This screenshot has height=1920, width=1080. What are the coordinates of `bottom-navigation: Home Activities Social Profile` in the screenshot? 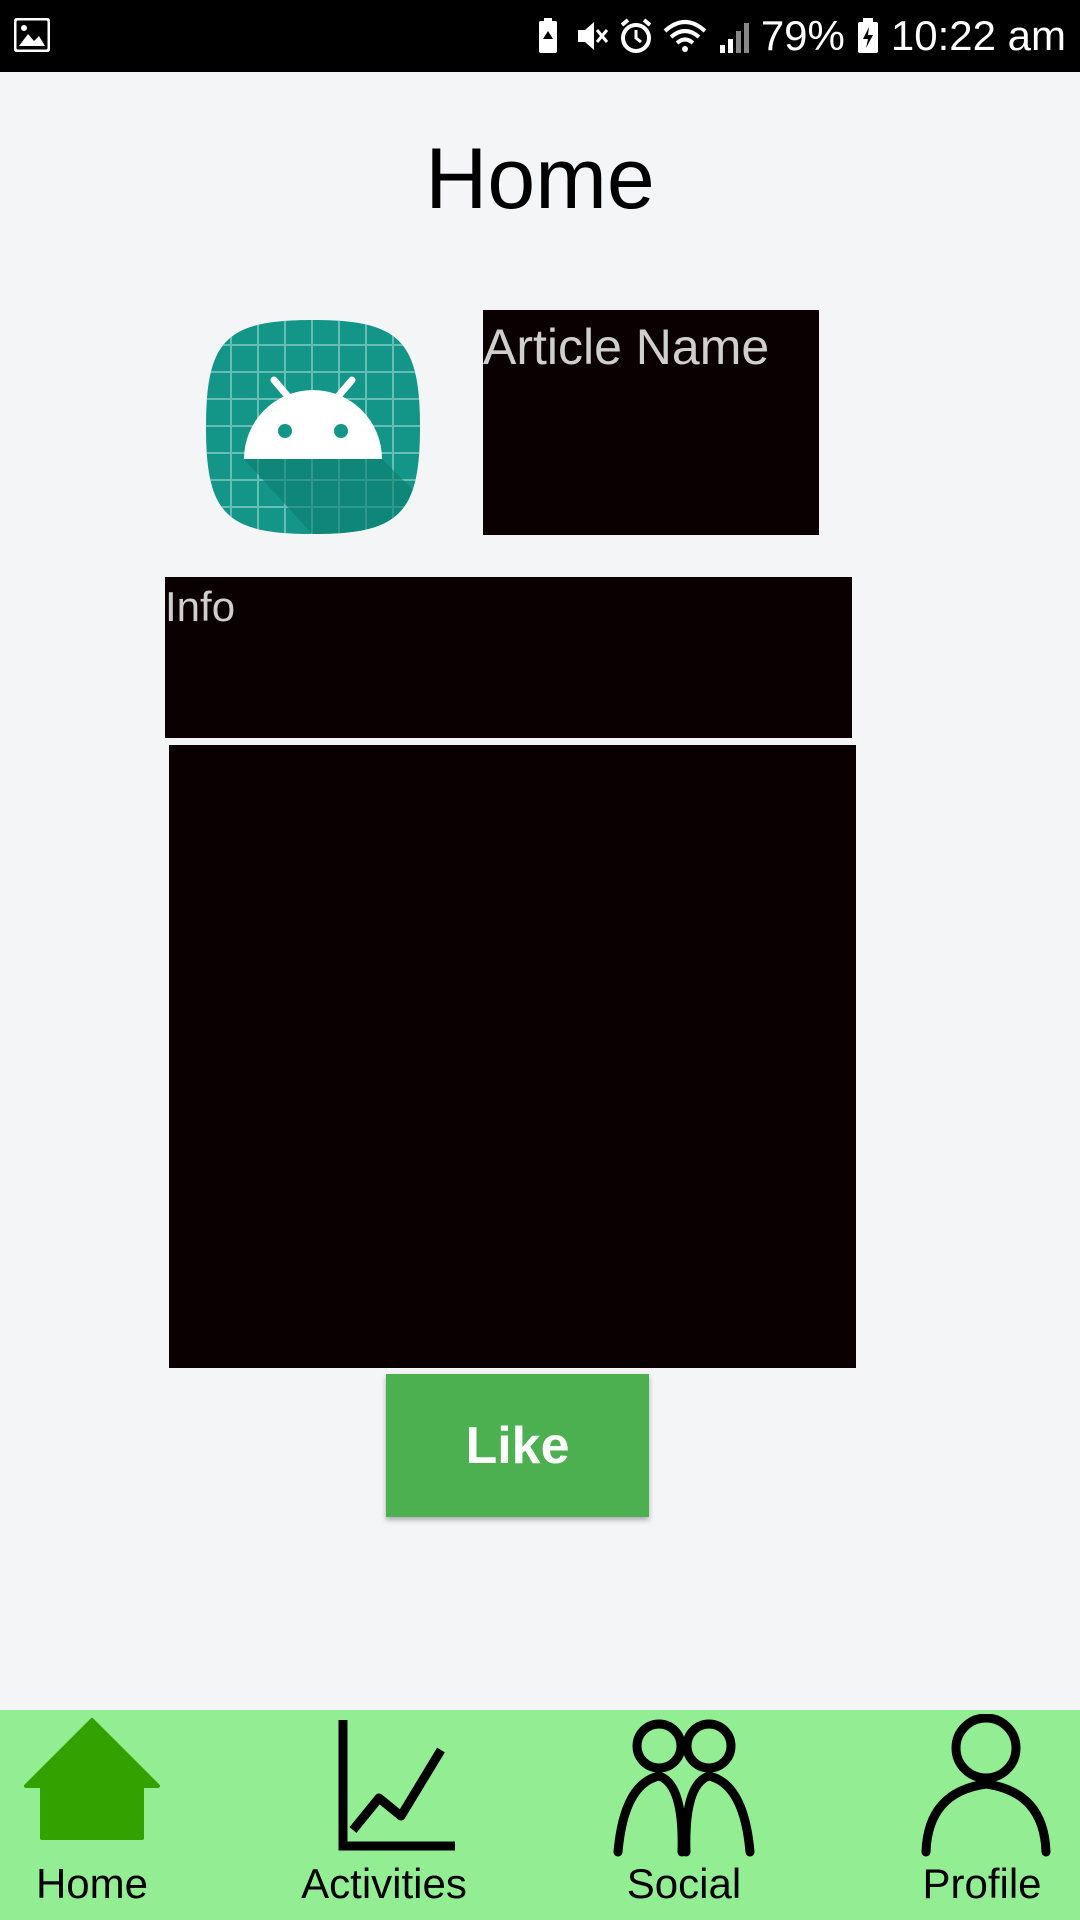 It's located at (540, 1815).